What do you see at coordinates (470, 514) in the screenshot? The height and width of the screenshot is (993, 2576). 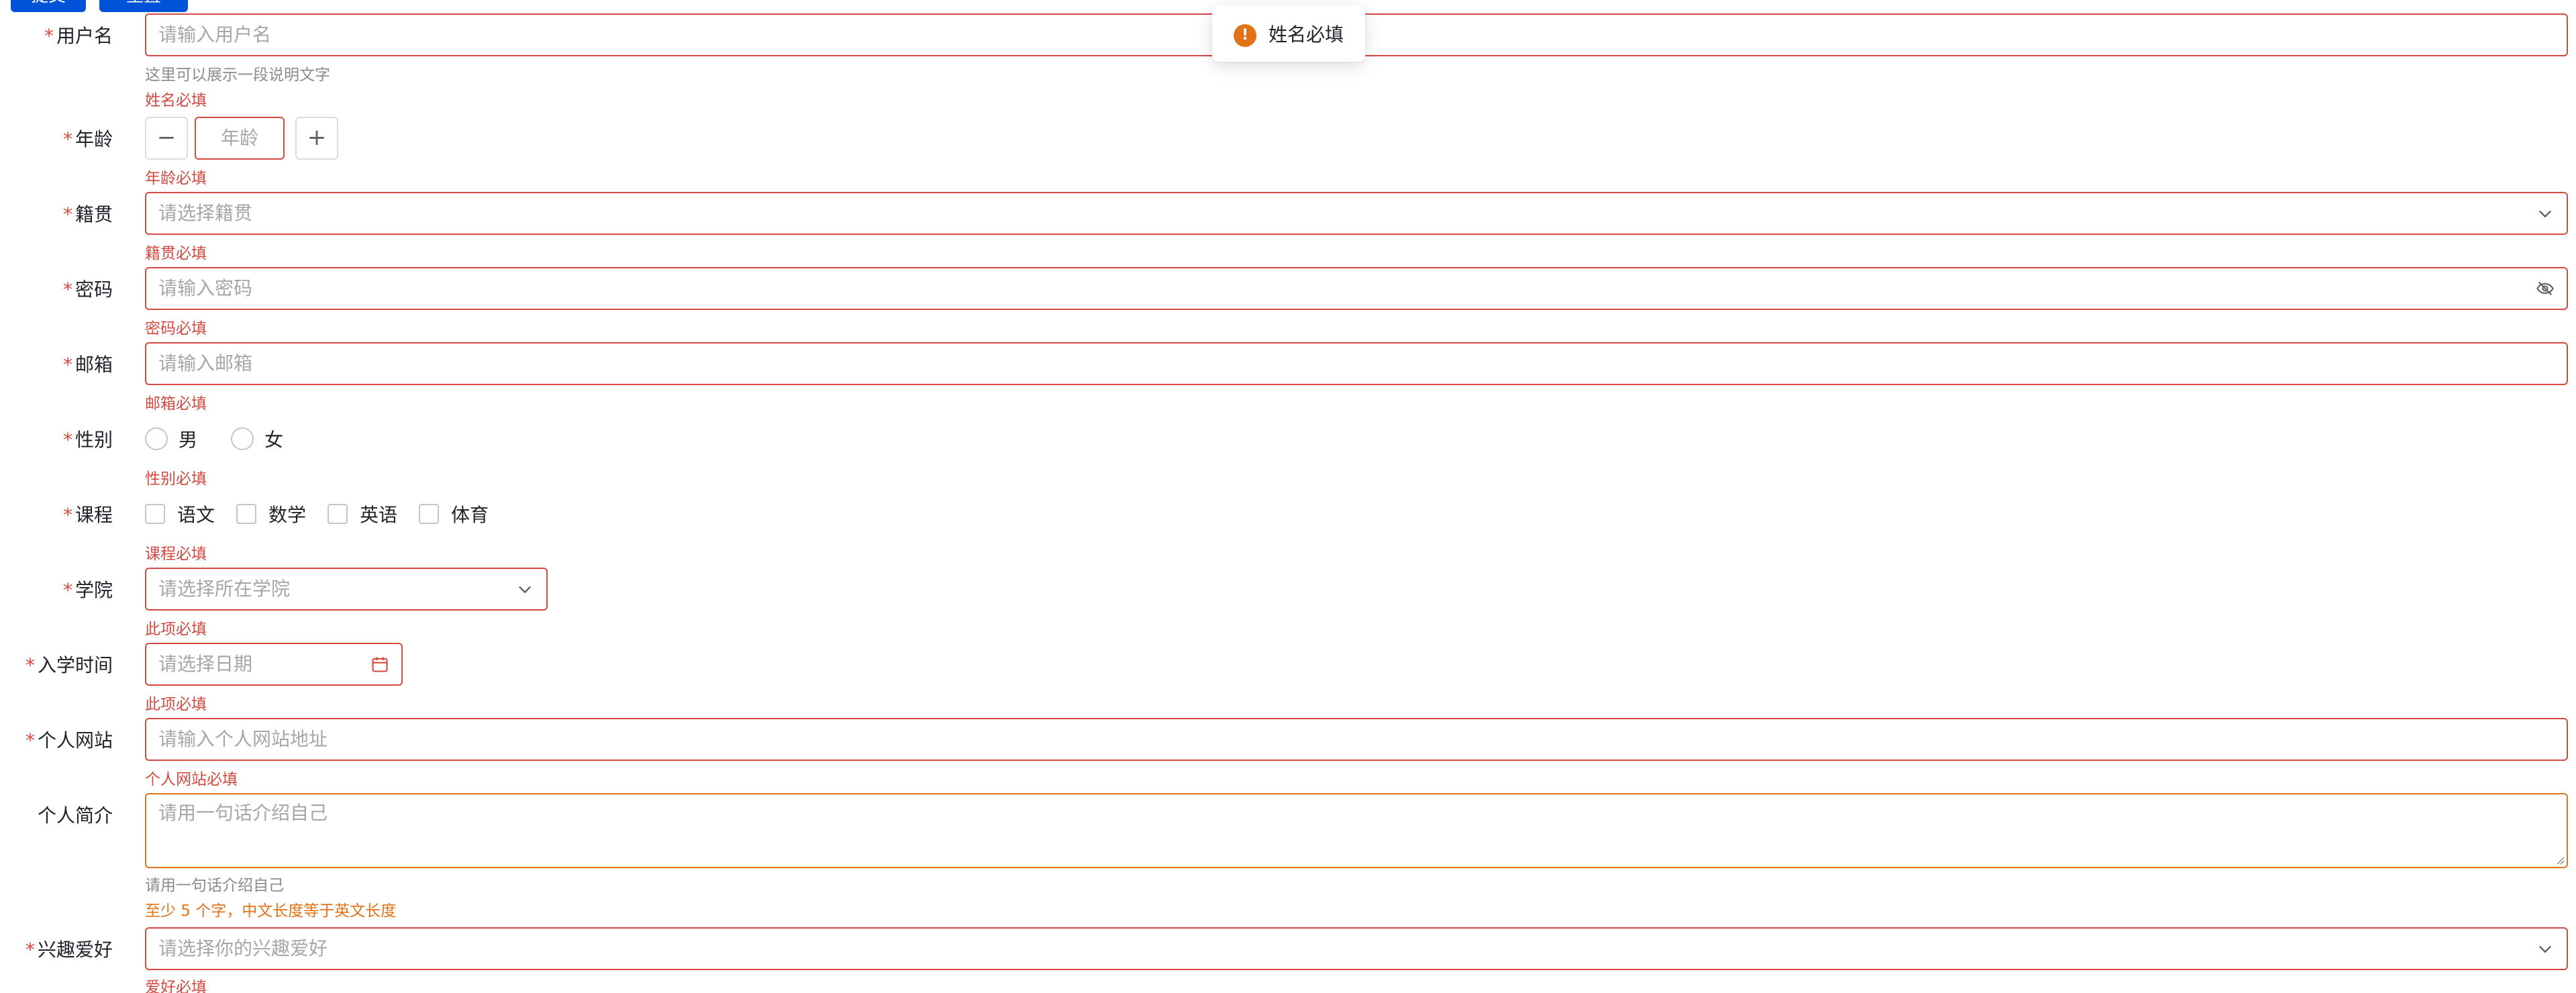 I see `course-option-pe: 体育` at bounding box center [470, 514].